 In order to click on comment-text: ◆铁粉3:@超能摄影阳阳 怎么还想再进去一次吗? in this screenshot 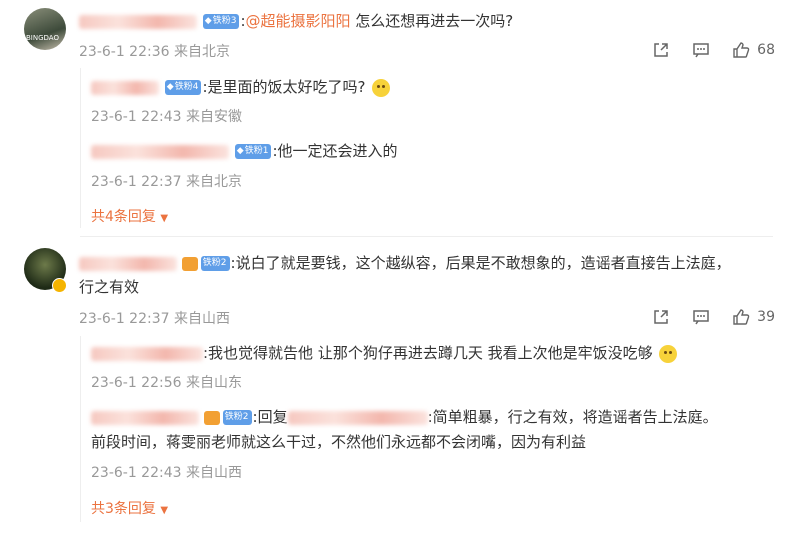, I will do `click(296, 21)`.